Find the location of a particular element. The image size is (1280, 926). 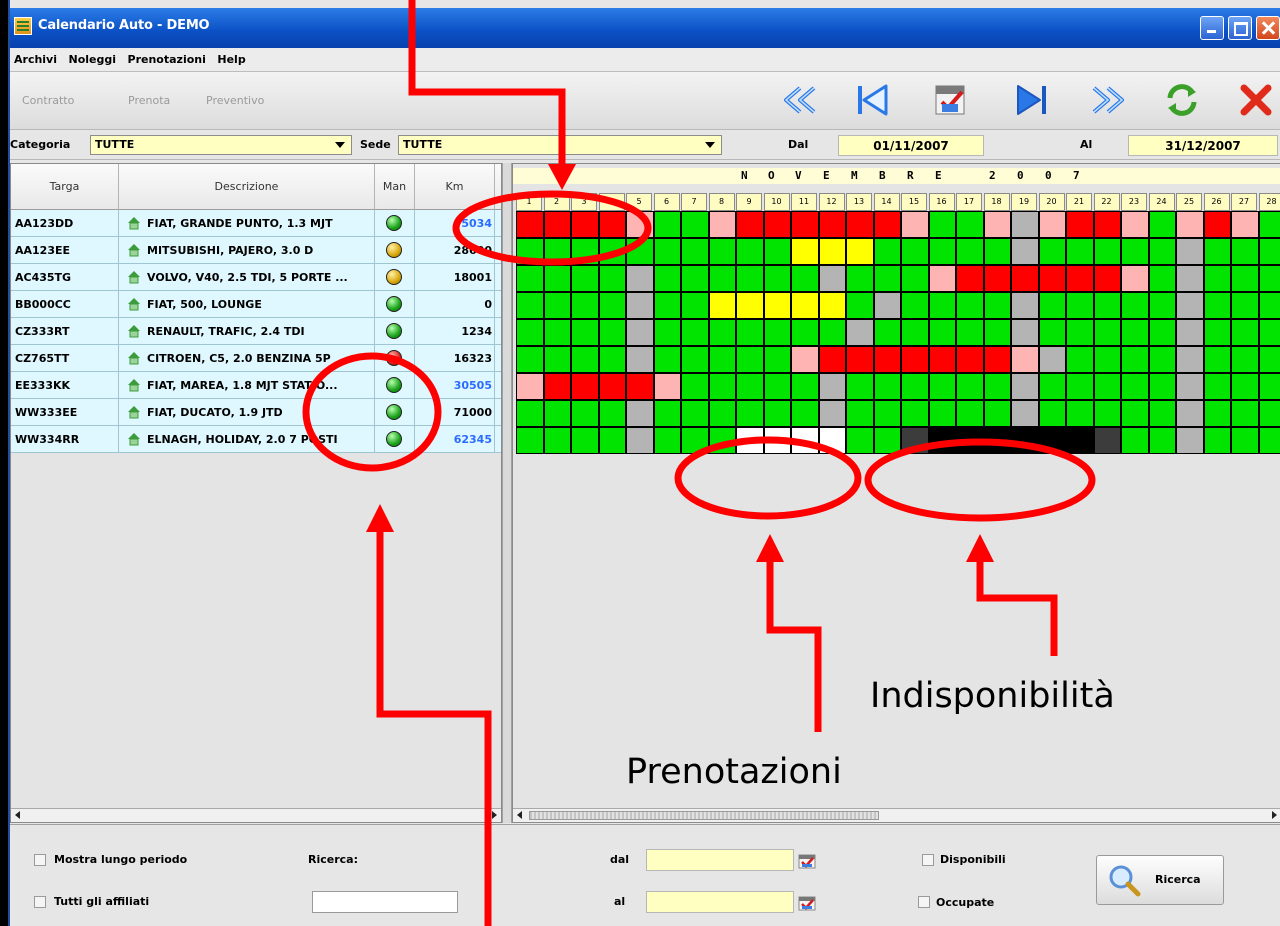

day-header-cell: 25 is located at coordinates (1189, 202).